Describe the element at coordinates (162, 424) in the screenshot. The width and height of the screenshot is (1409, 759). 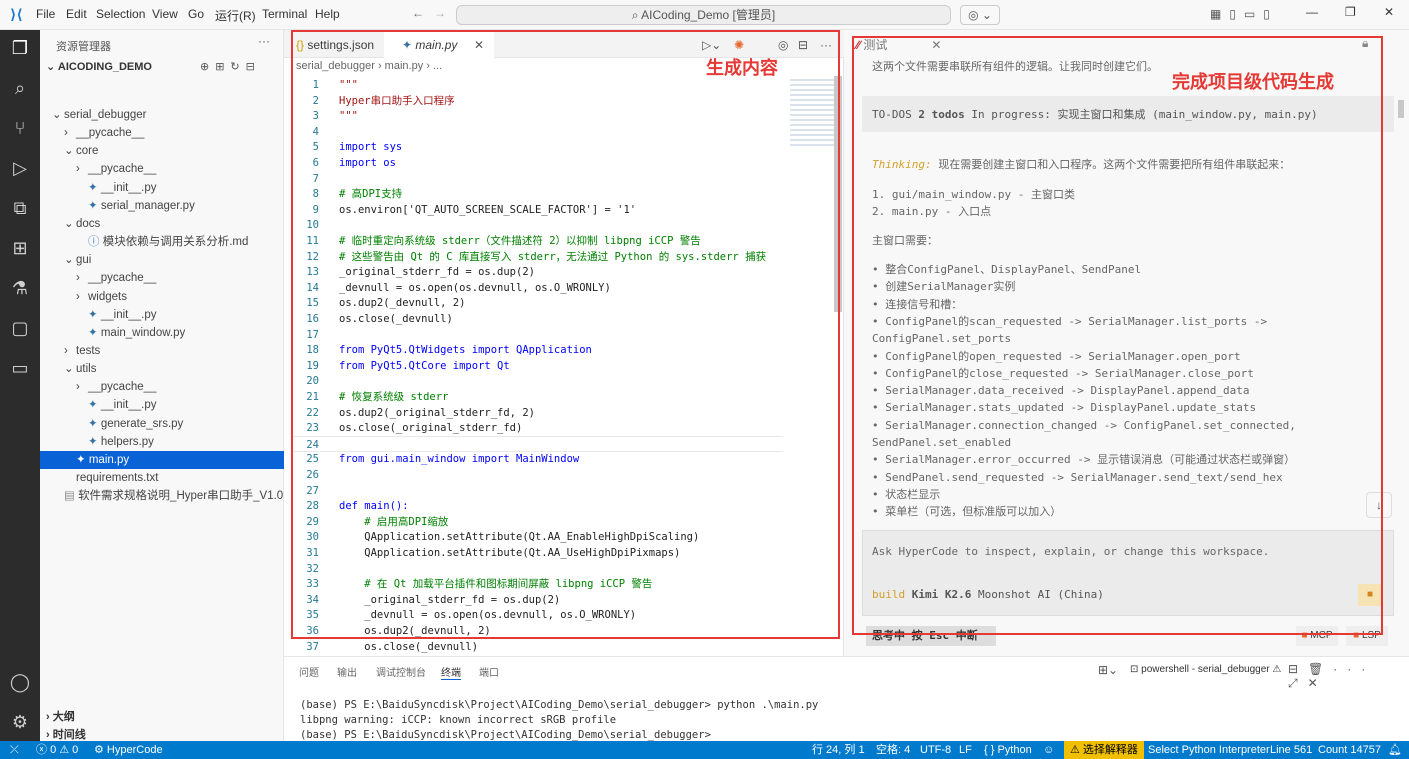
I see `tree-item: ✦ generate_srs.py` at that location.